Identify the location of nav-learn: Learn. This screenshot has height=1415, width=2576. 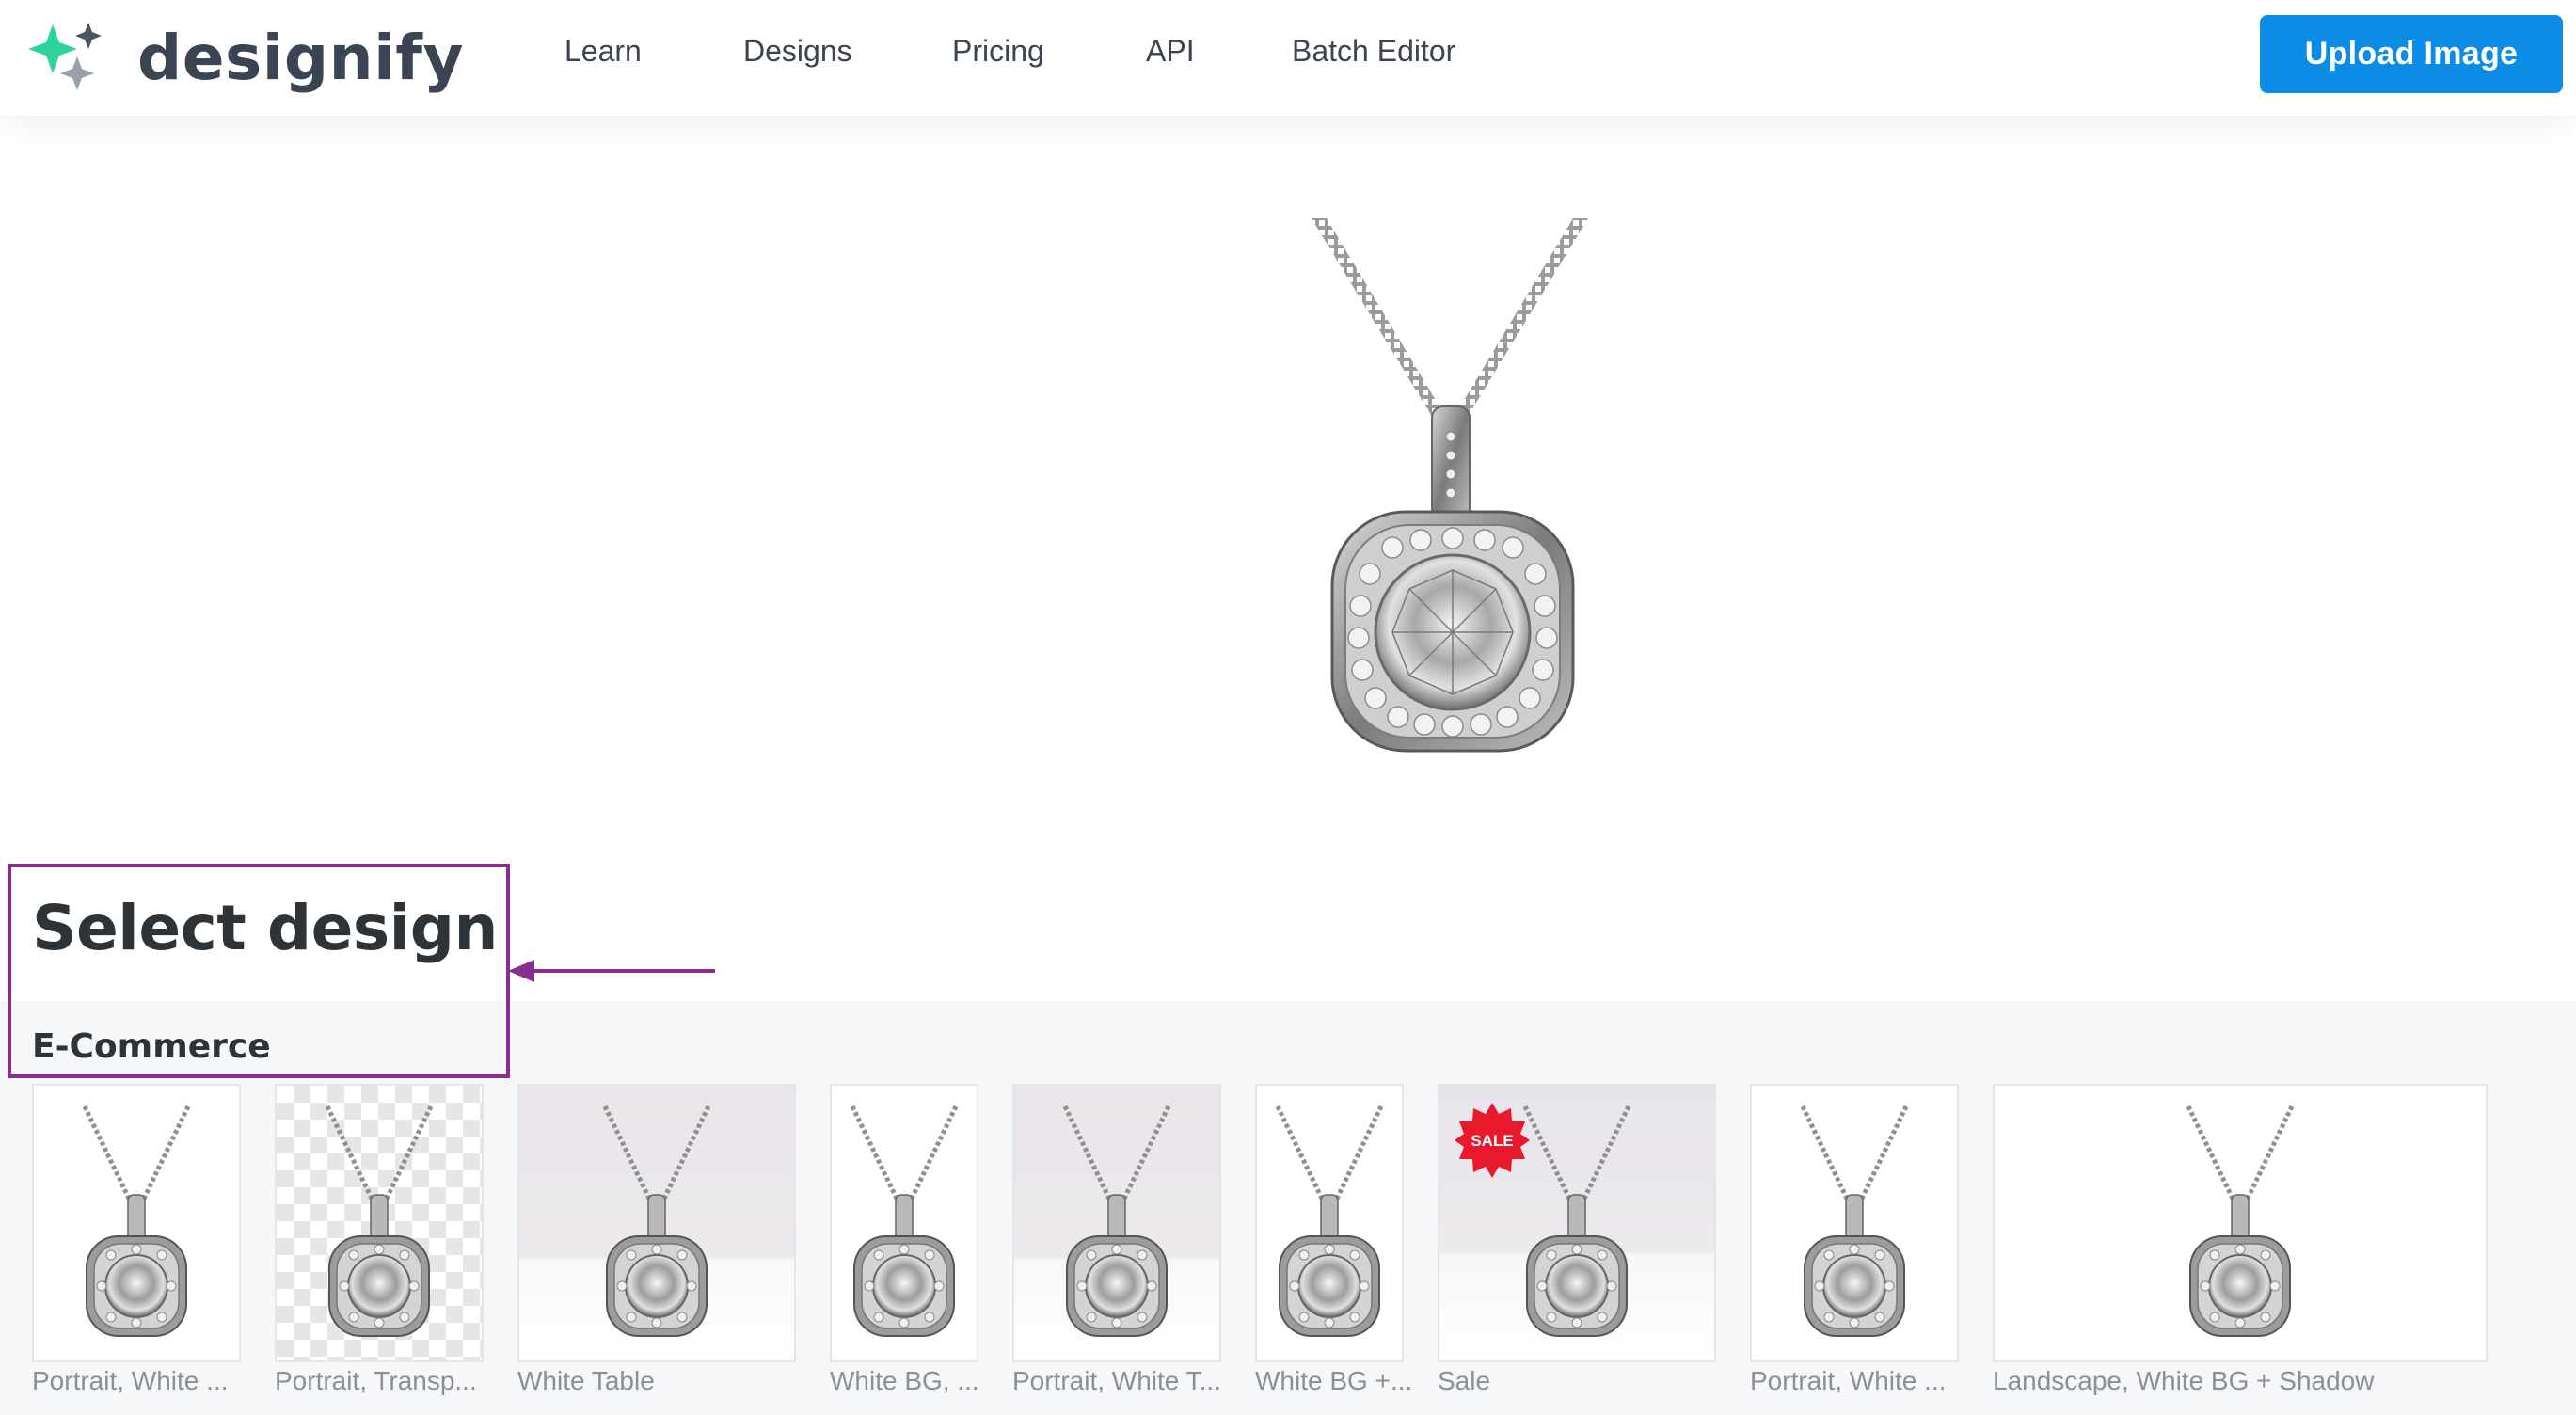
(603, 51).